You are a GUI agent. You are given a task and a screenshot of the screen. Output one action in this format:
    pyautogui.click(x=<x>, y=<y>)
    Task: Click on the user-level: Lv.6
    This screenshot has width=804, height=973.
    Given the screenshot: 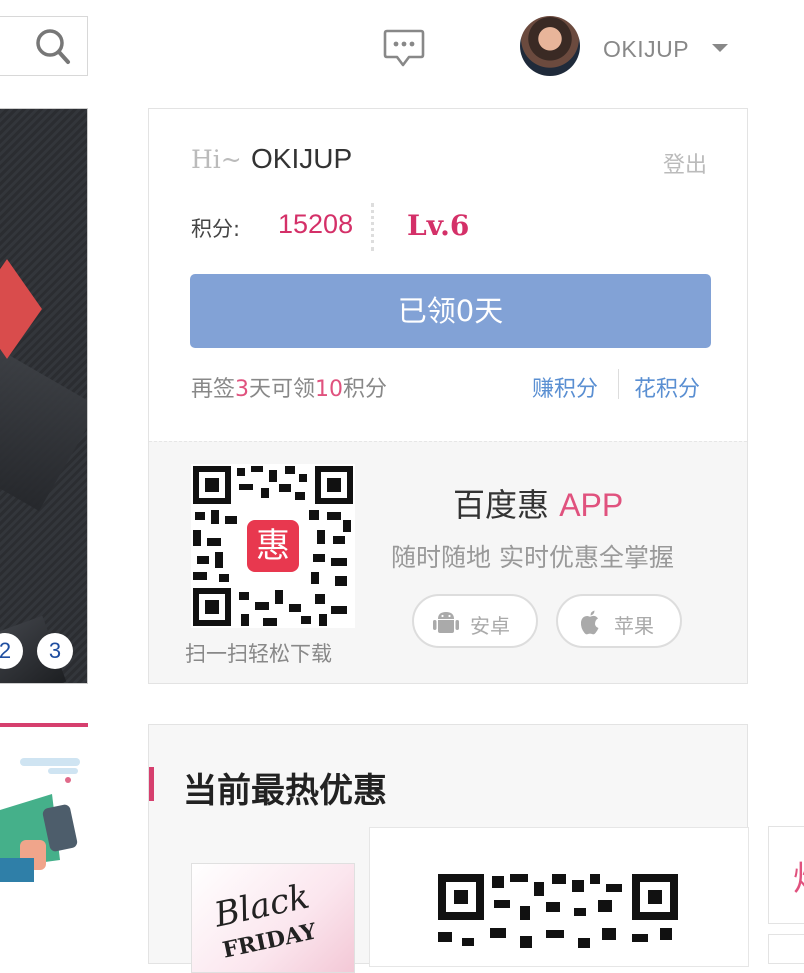 What is the action you would take?
    pyautogui.click(x=438, y=225)
    